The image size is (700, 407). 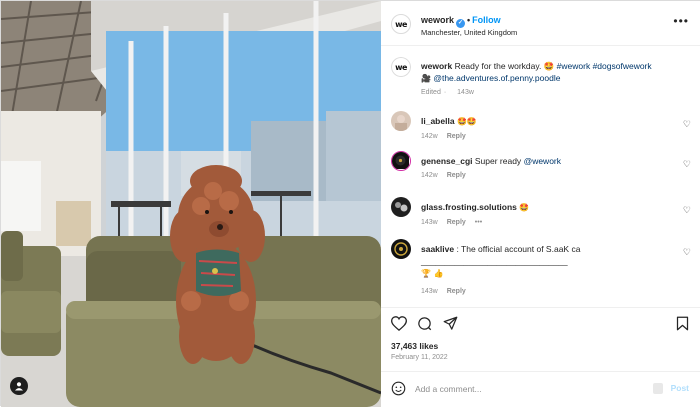 I want to click on share-paper-plane-icon, so click(x=450, y=324).